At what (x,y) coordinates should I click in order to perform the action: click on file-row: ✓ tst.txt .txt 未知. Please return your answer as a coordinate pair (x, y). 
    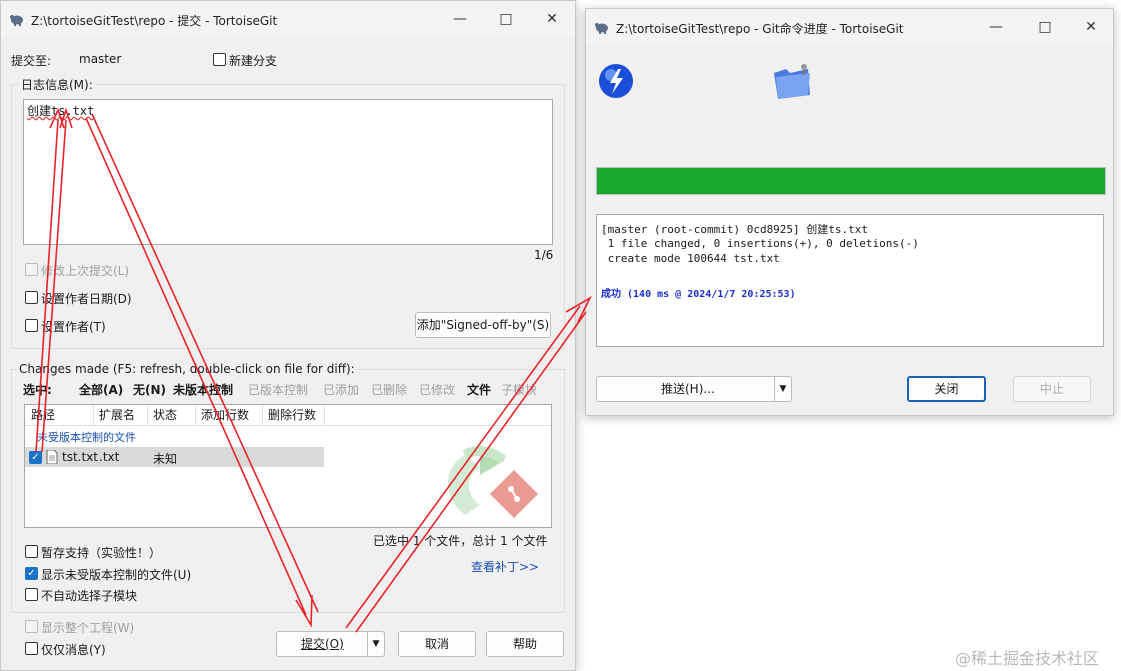
    Looking at the image, I should click on (174, 457).